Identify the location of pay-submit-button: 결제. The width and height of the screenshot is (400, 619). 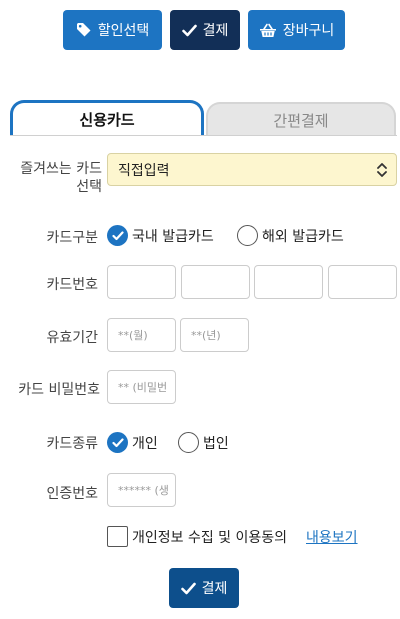
(204, 588).